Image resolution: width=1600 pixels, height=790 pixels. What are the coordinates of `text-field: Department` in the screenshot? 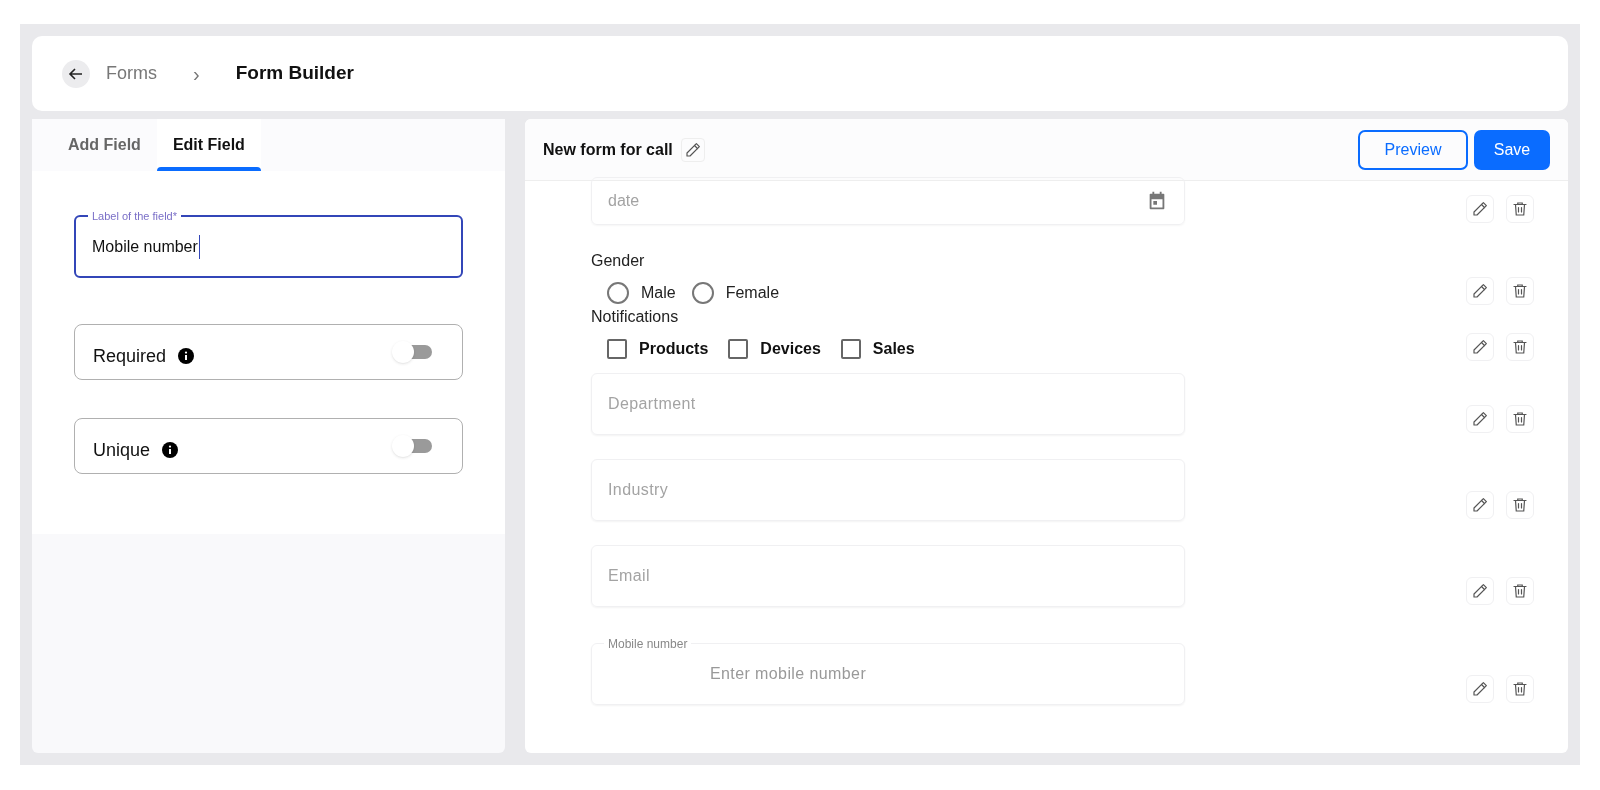 It's located at (888, 404).